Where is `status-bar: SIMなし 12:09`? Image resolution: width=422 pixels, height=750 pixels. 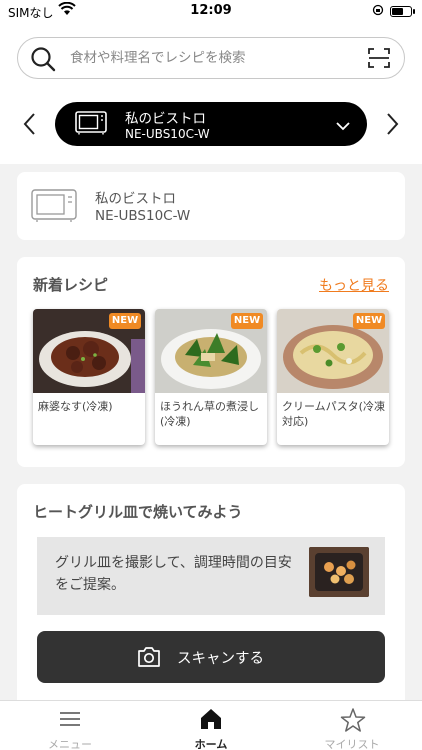
status-bar: SIMなし 12:09 is located at coordinates (211, 12).